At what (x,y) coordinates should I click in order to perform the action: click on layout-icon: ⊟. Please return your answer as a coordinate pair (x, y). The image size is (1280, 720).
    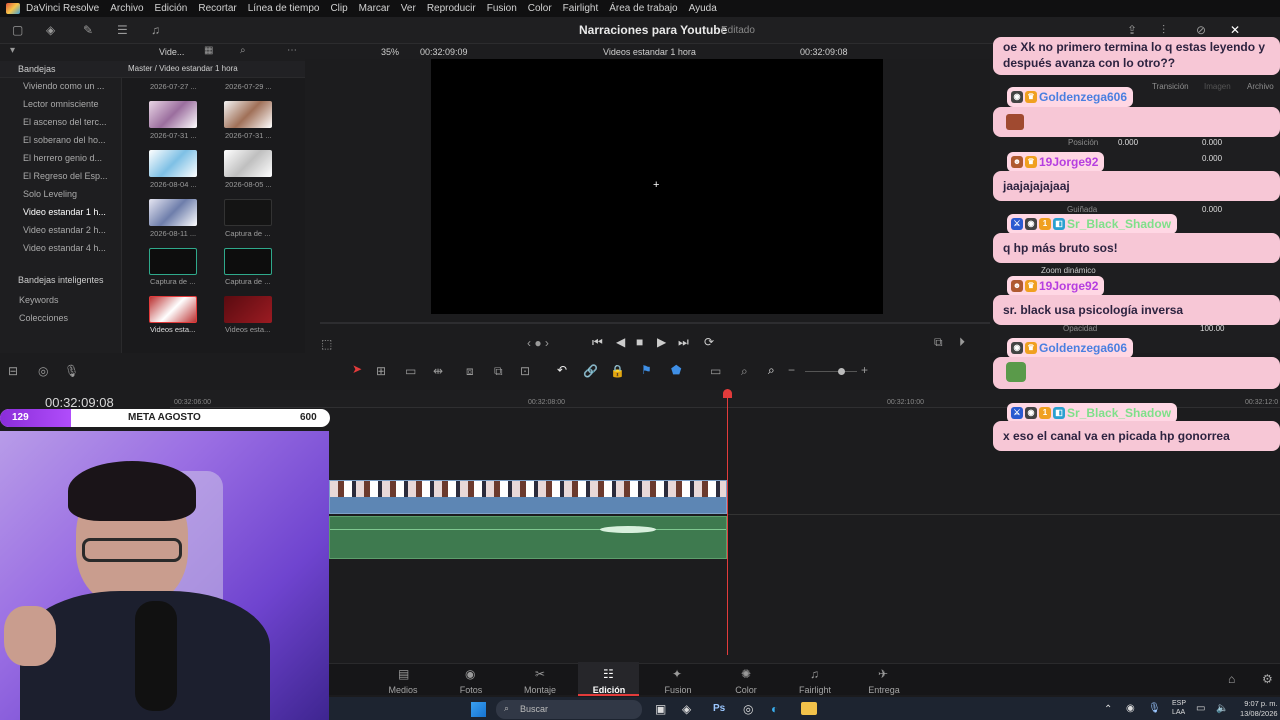
    Looking at the image, I should click on (13, 371).